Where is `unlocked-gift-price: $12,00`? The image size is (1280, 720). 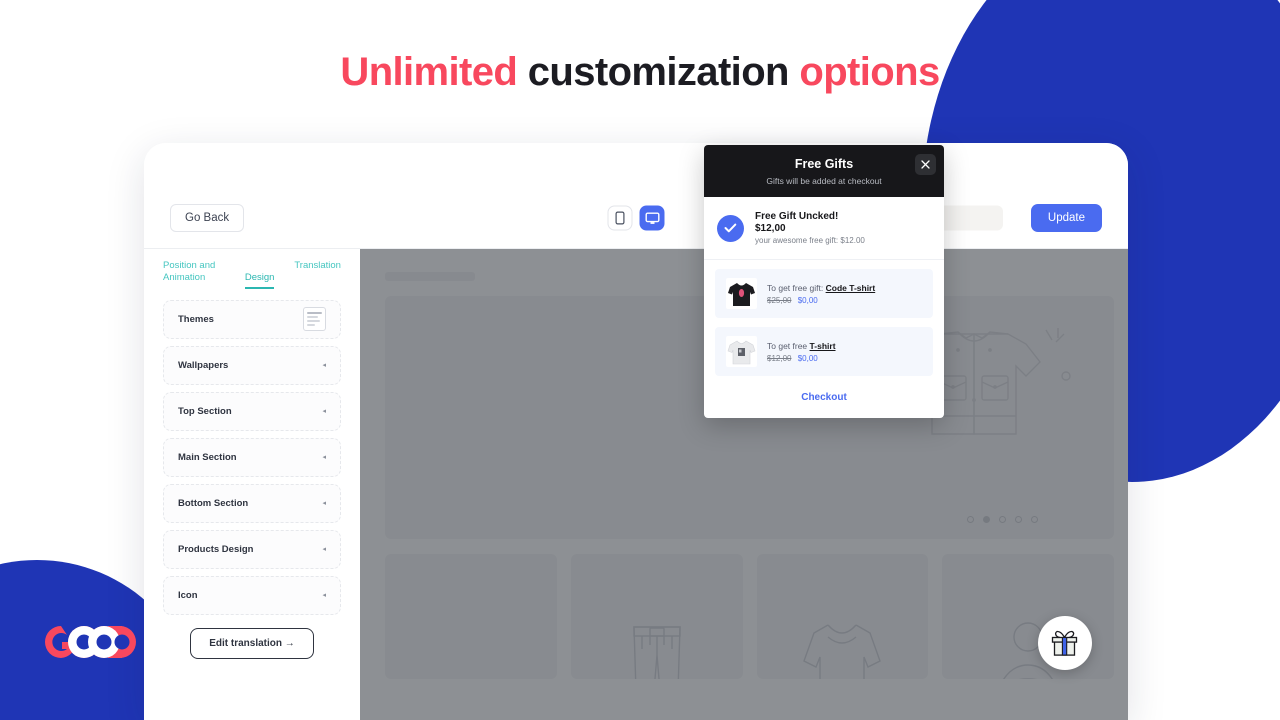 unlocked-gift-price: $12,00 is located at coordinates (770, 228).